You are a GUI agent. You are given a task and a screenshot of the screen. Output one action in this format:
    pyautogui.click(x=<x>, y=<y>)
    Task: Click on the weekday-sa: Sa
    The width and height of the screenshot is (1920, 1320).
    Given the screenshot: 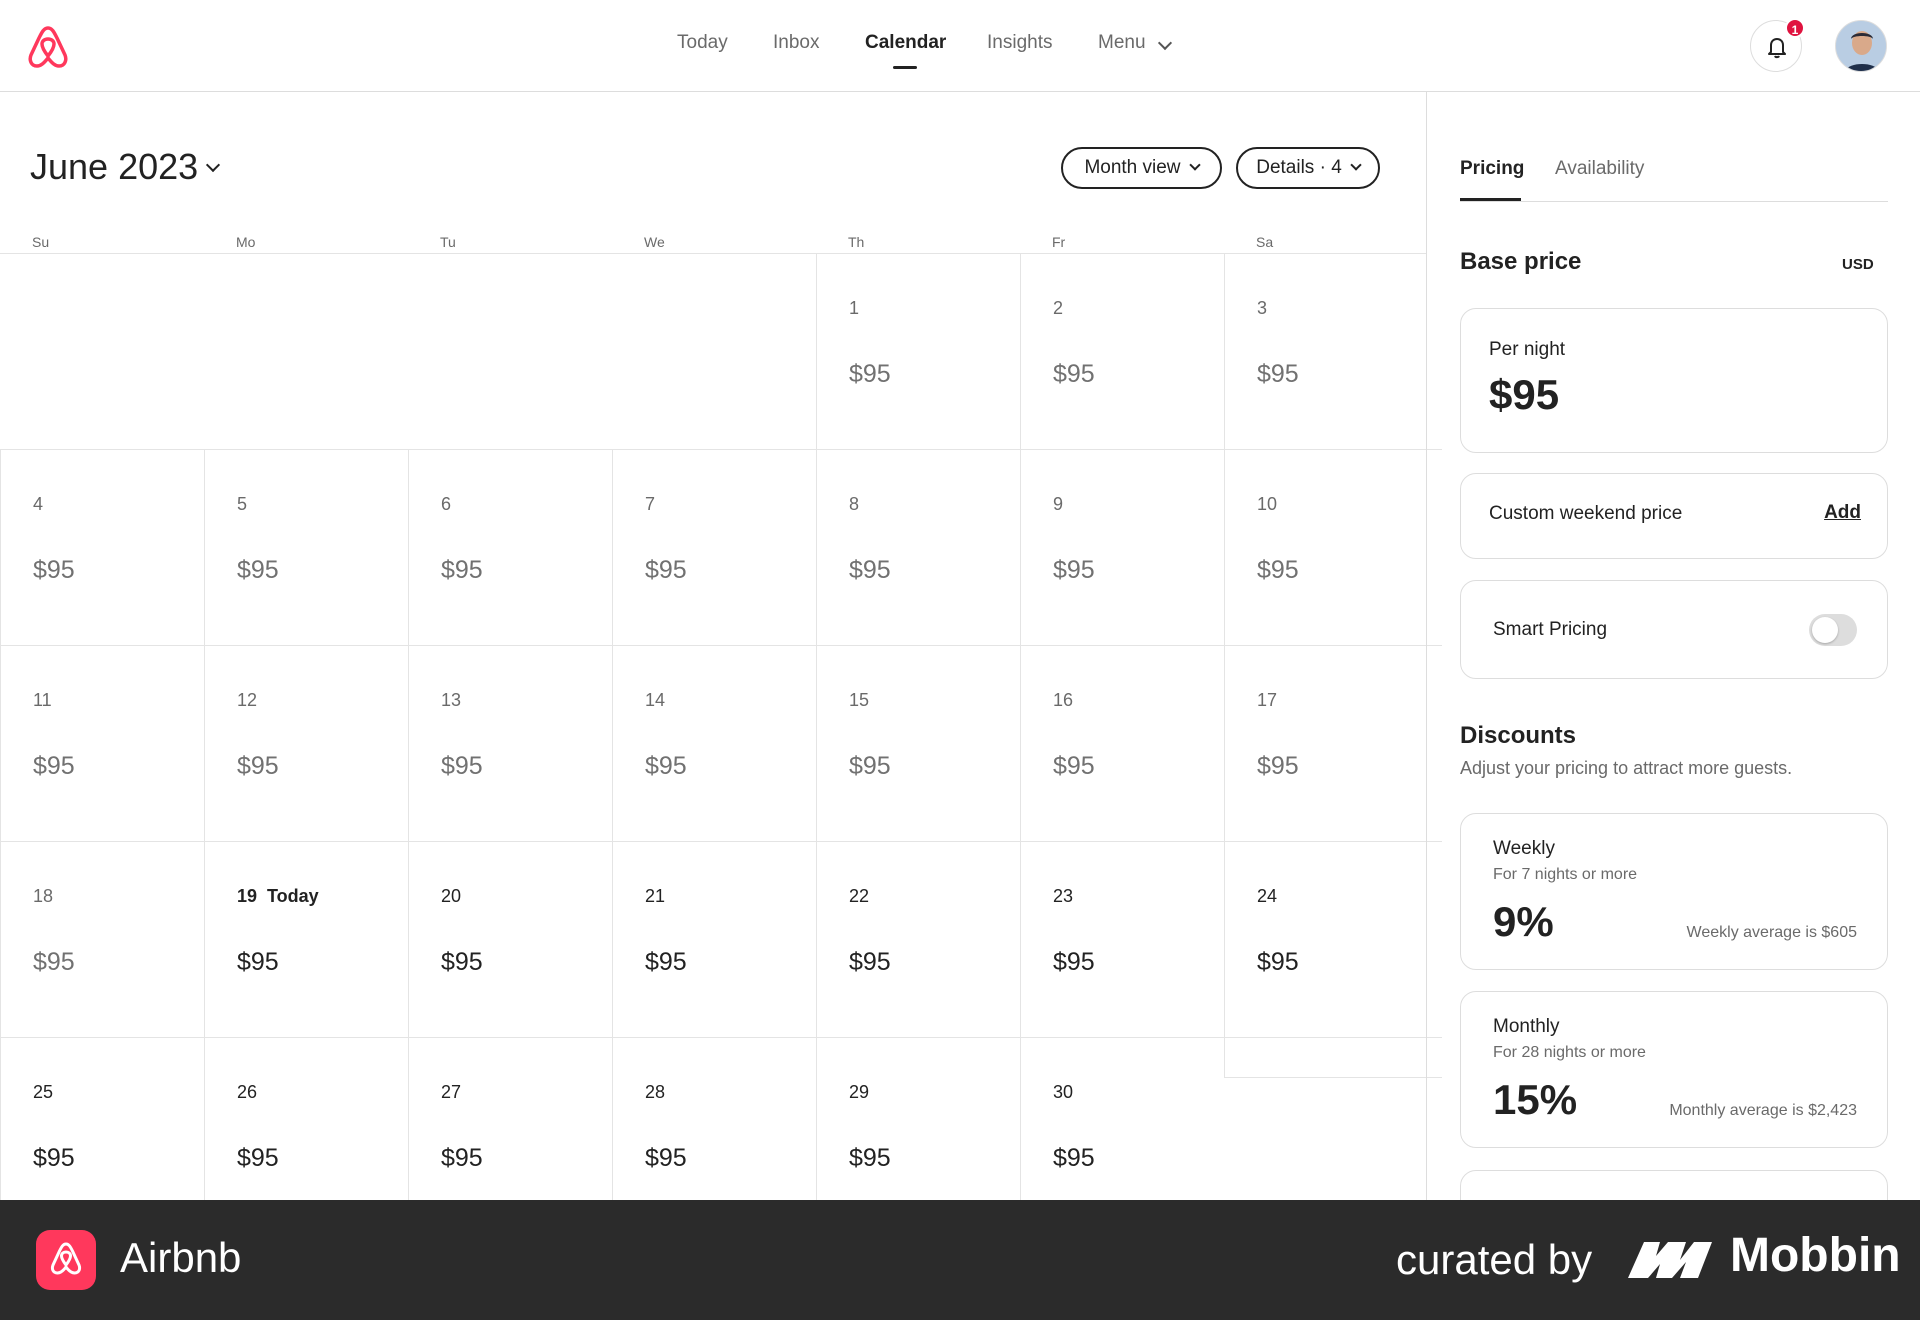 What is the action you would take?
    pyautogui.click(x=1265, y=242)
    